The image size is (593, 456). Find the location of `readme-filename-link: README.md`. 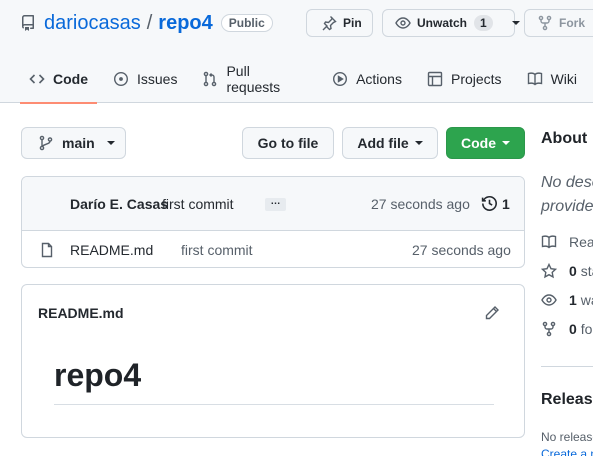

readme-filename-link: README.md is located at coordinates (81, 313).